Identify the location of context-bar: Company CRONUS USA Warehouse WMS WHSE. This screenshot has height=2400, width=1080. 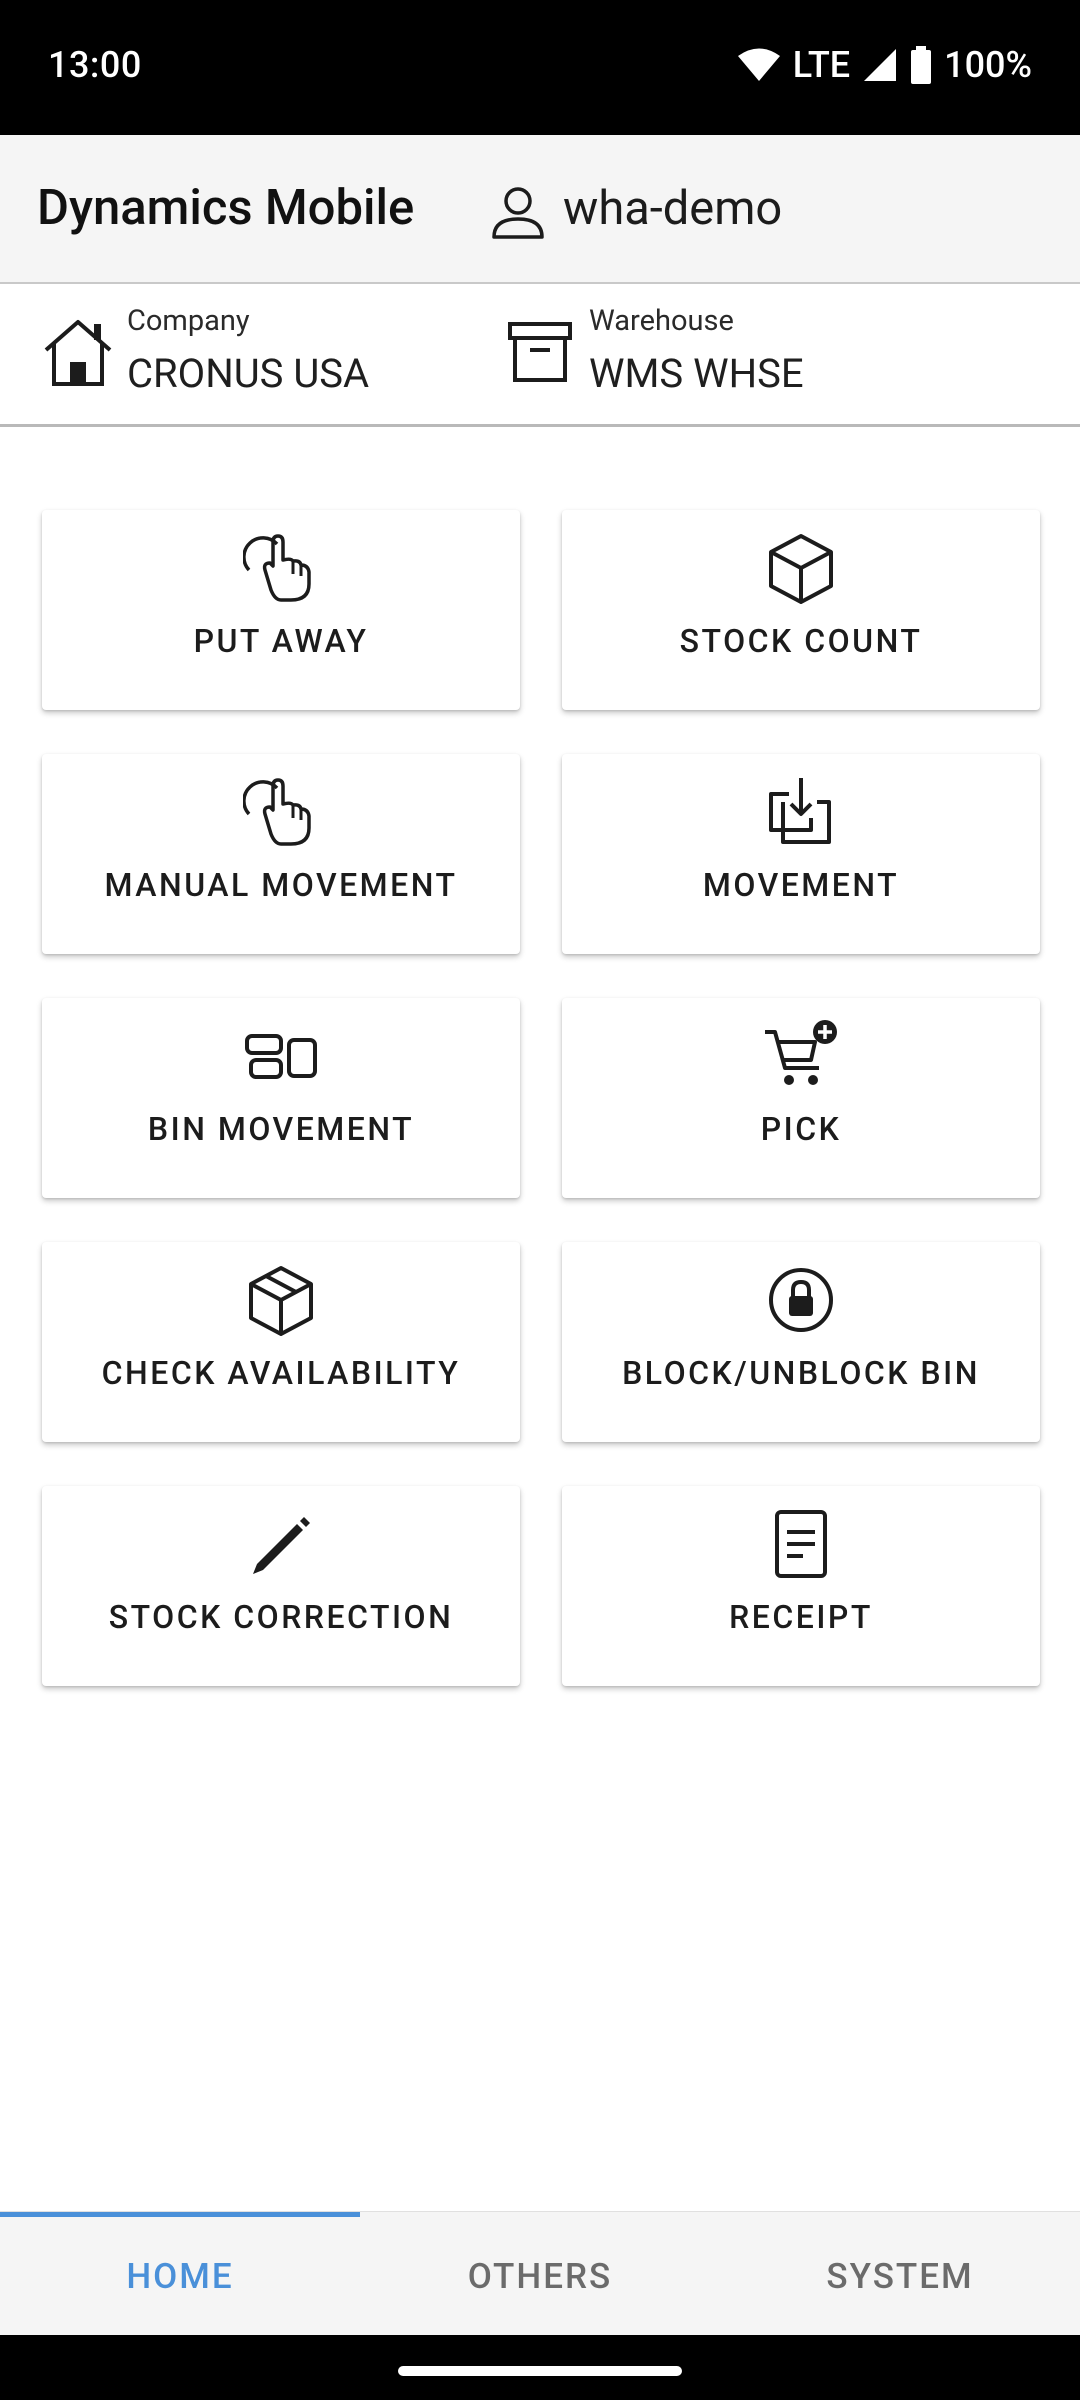
(540, 355).